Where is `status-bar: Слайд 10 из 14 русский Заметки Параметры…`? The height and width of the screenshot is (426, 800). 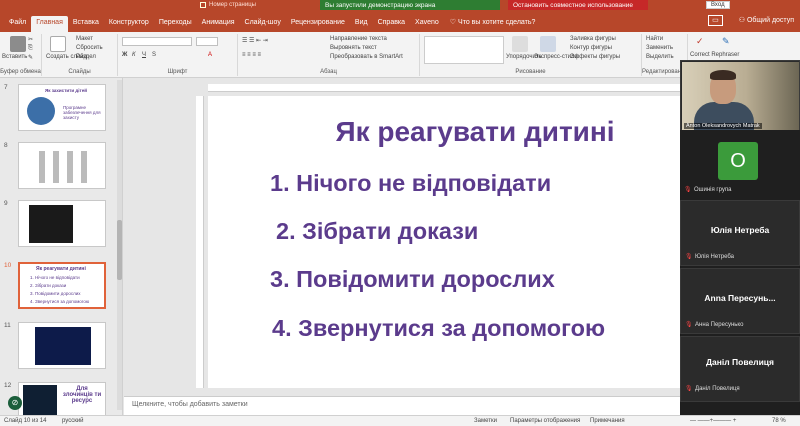
status-bar: Слайд 10 из 14 русский Заметки Параметры… is located at coordinates (400, 420).